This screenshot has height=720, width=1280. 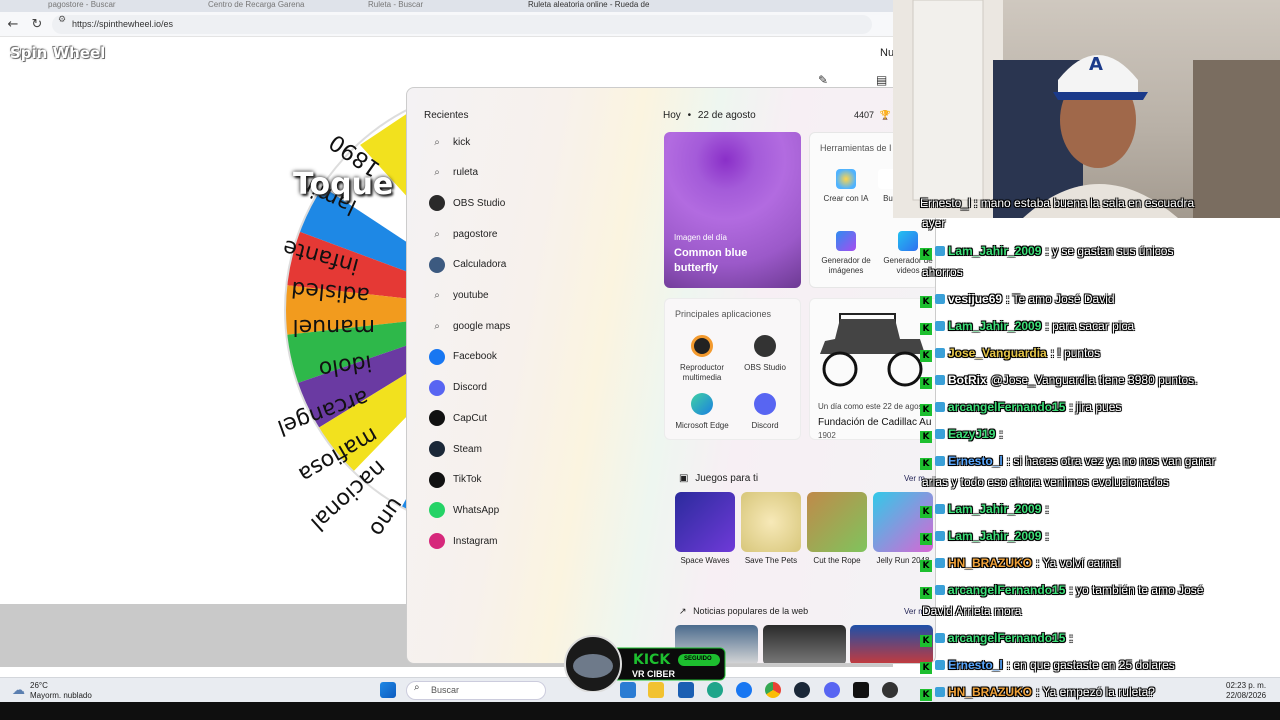 What do you see at coordinates (705, 522) in the screenshot?
I see `game-space-waves` at bounding box center [705, 522].